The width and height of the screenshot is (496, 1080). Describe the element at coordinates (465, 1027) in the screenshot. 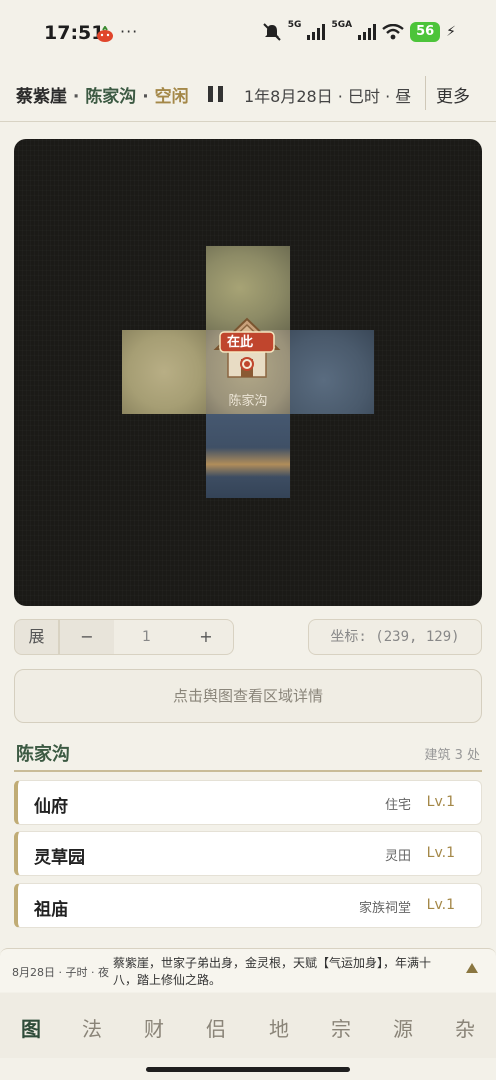

I see `nav-tab-misc: 杂` at that location.